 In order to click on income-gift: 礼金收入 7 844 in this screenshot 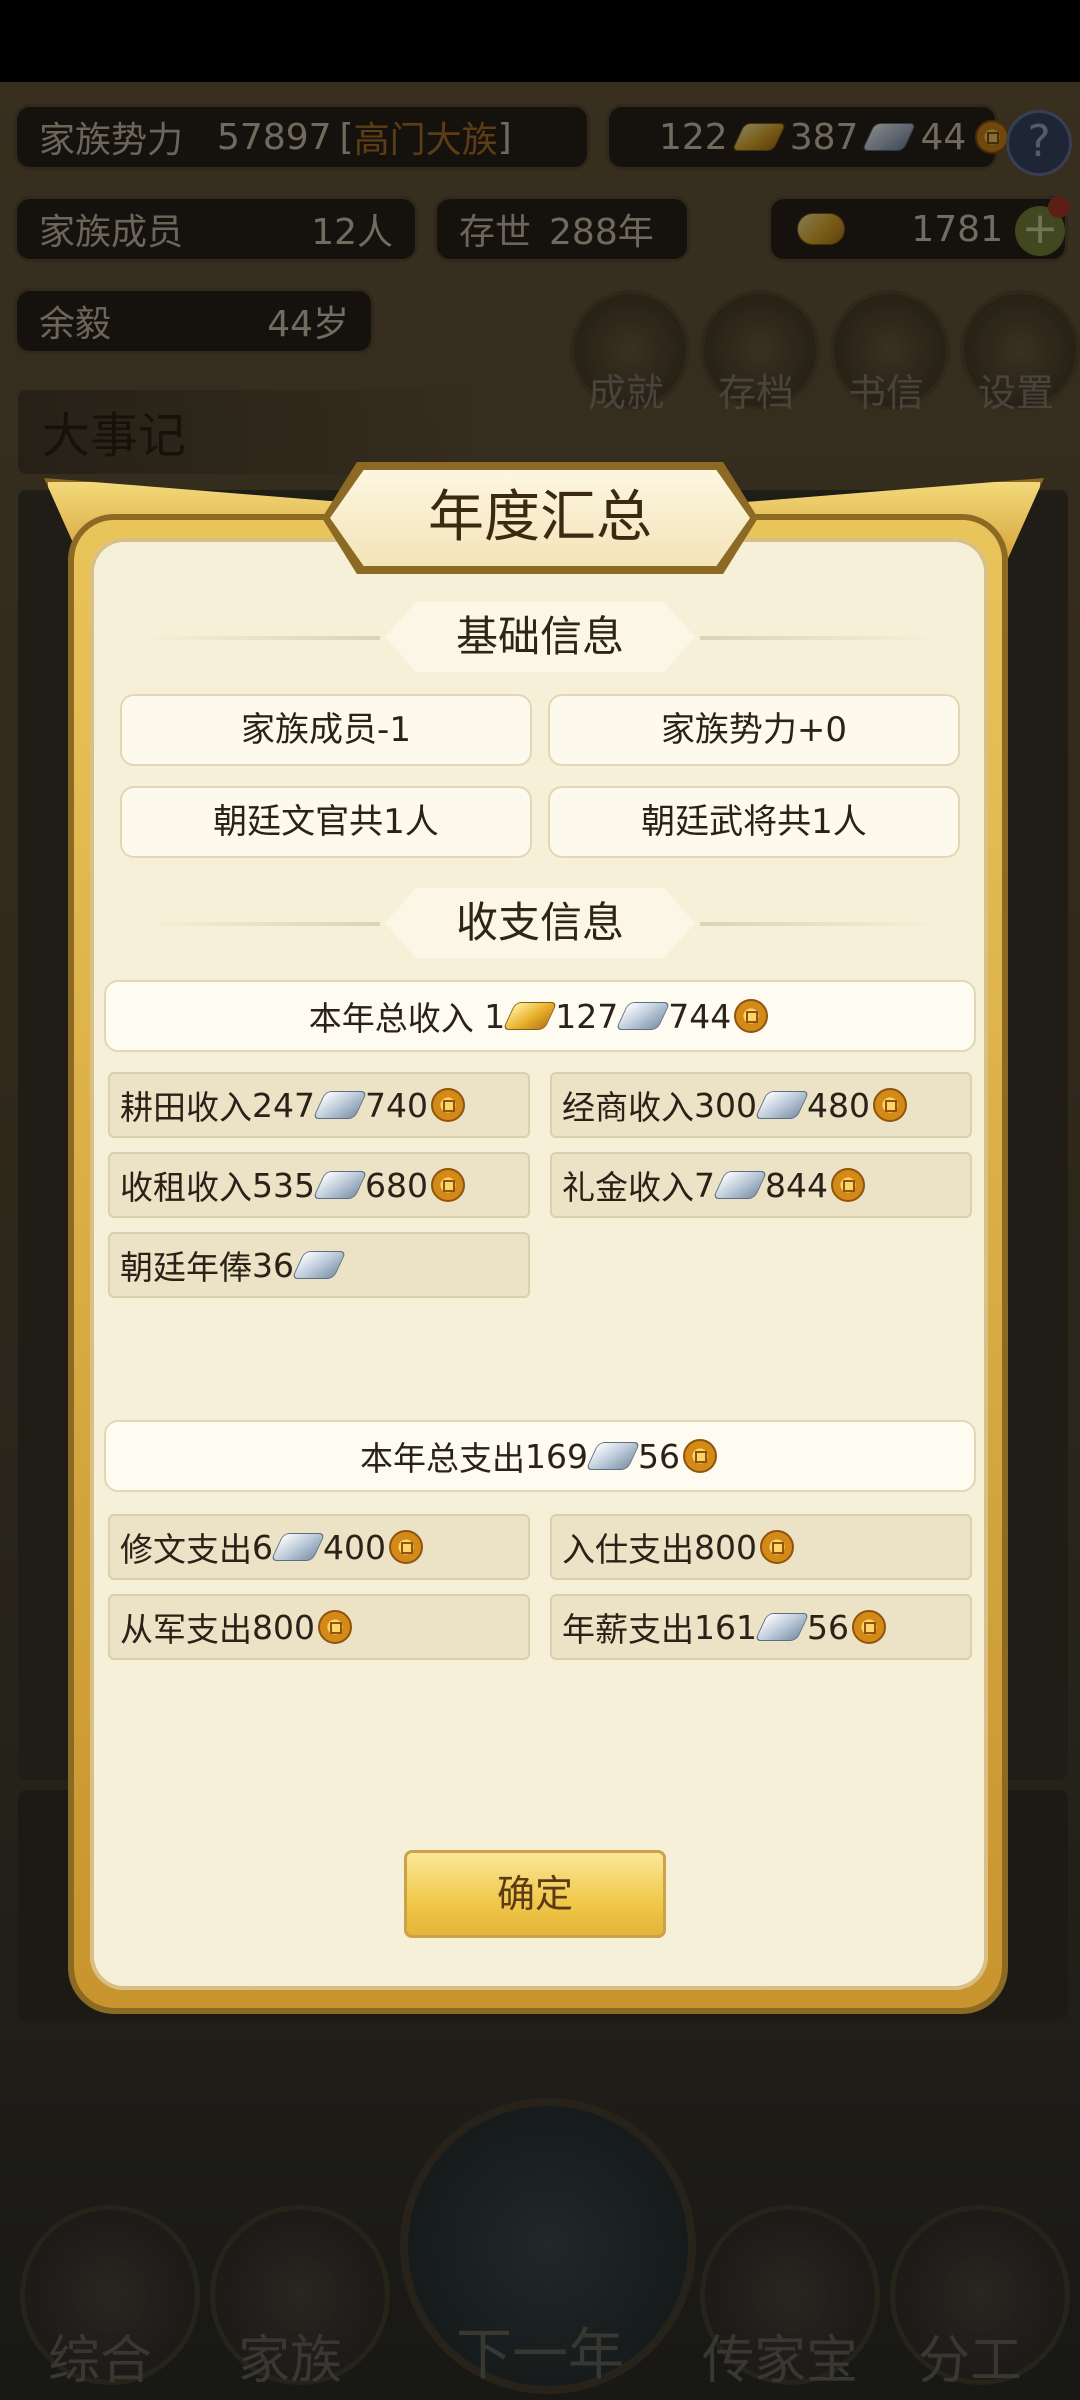, I will do `click(761, 1185)`.